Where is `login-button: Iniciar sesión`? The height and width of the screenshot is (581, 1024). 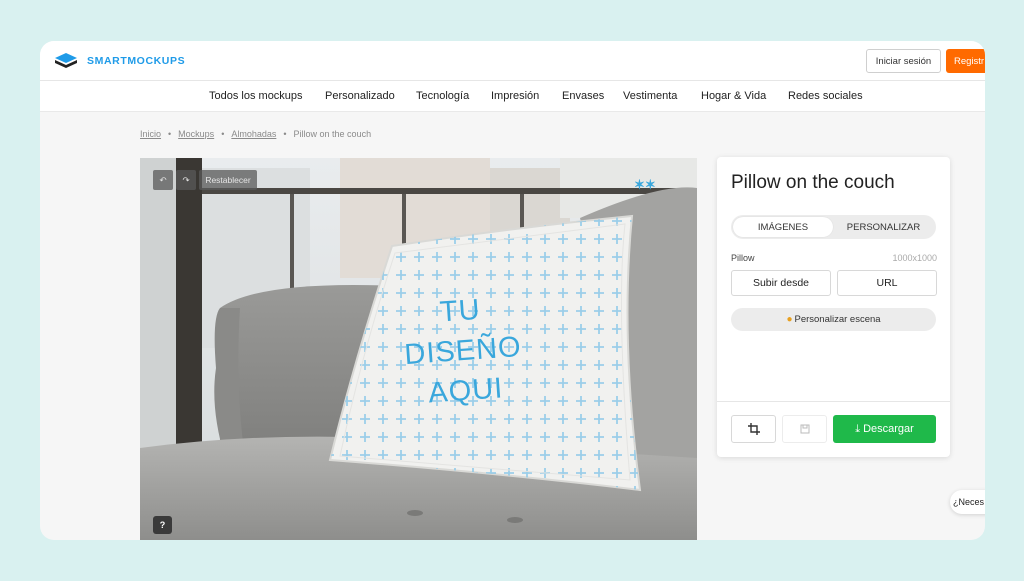 login-button: Iniciar sesión is located at coordinates (903, 61).